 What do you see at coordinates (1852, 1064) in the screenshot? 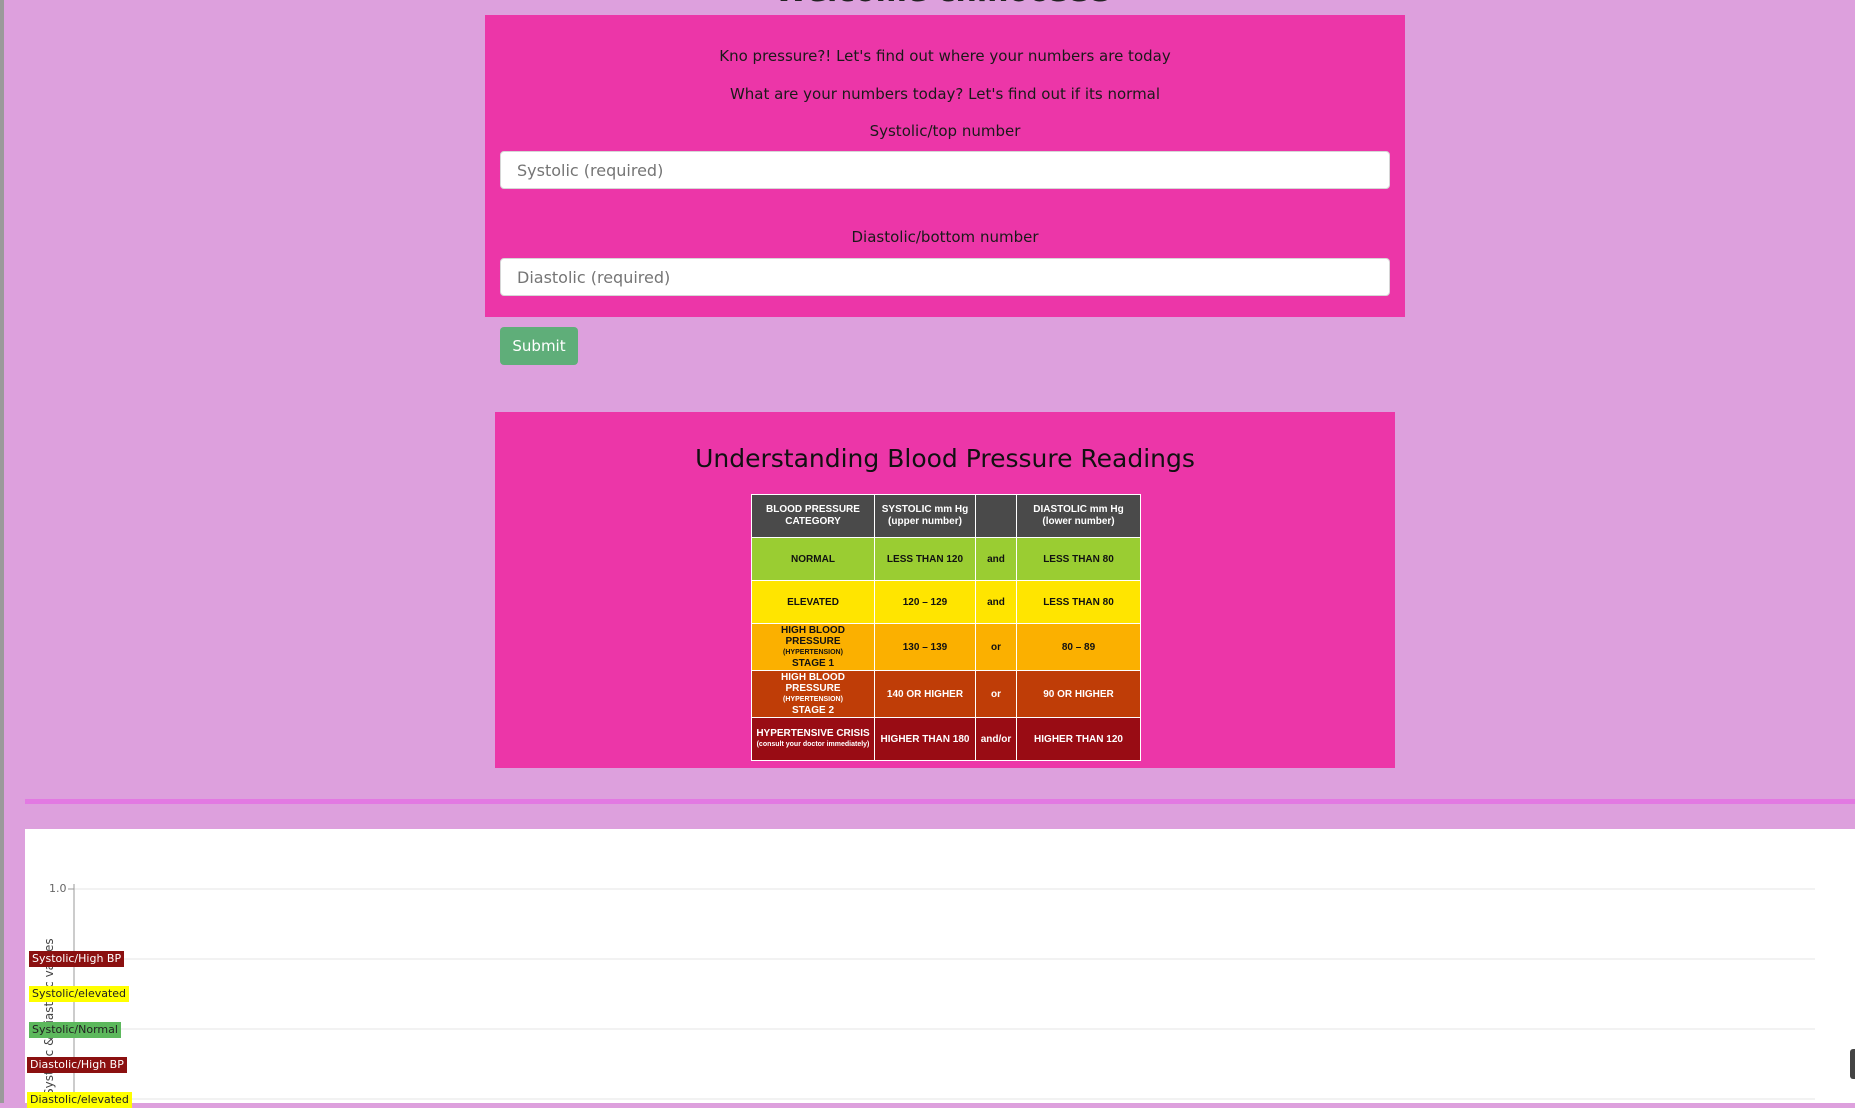
I see `scrollbar-handle` at bounding box center [1852, 1064].